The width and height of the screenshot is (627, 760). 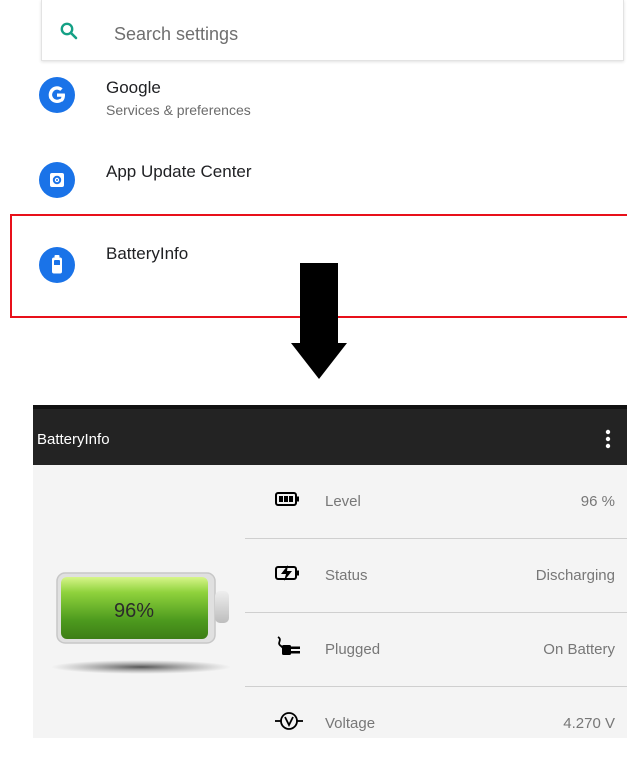 What do you see at coordinates (346, 575) in the screenshot?
I see `info-label: Status` at bounding box center [346, 575].